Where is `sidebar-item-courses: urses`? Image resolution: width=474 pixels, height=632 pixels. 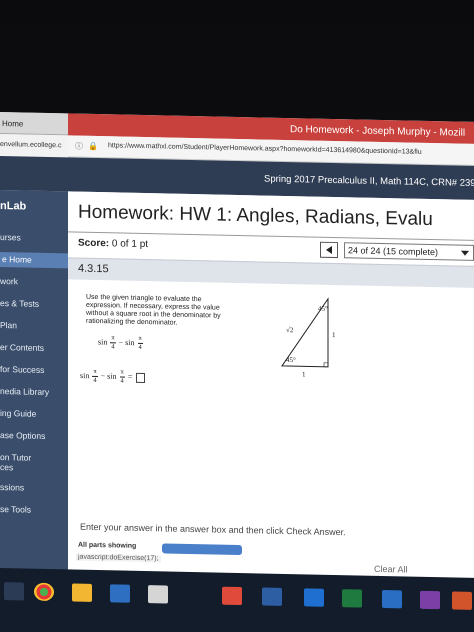
sidebar-item-courses: urses is located at coordinates (34, 237).